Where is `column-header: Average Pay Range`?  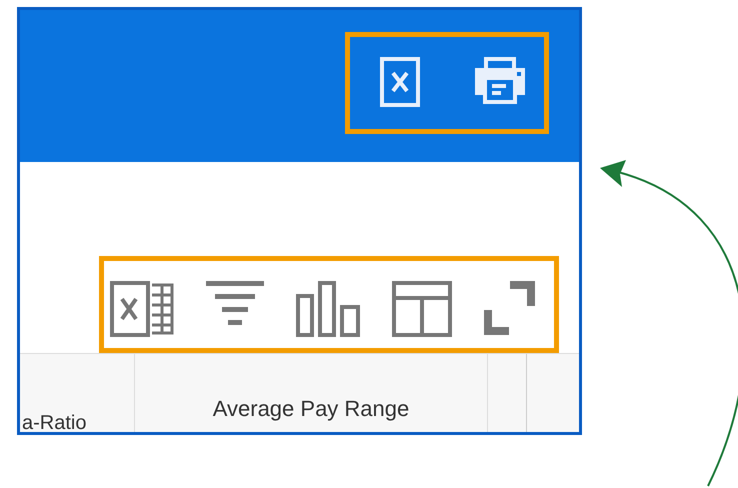
column-header: Average Pay Range is located at coordinates (311, 409).